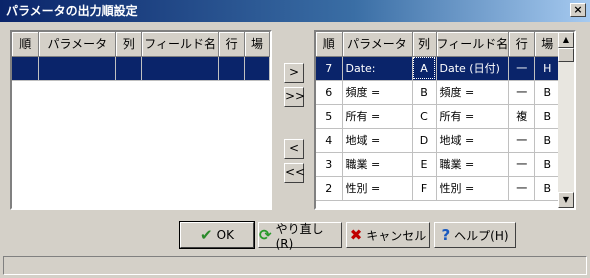  I want to click on cell-order: 2, so click(329, 188).